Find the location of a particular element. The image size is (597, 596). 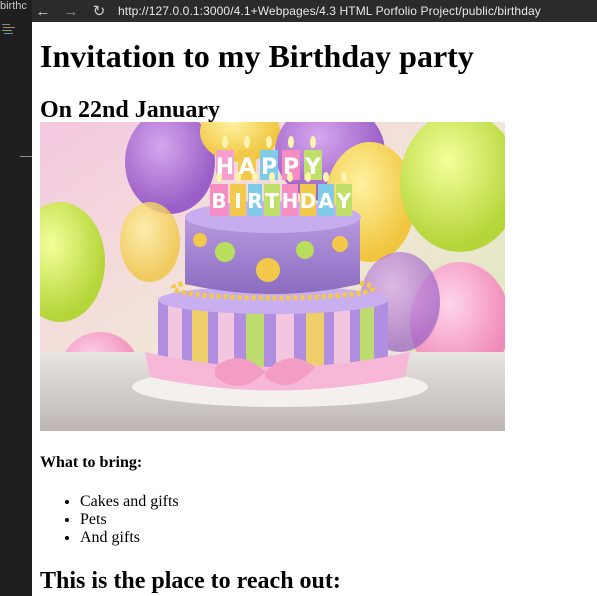

banner-letter-y1: Y is located at coordinates (313, 167).